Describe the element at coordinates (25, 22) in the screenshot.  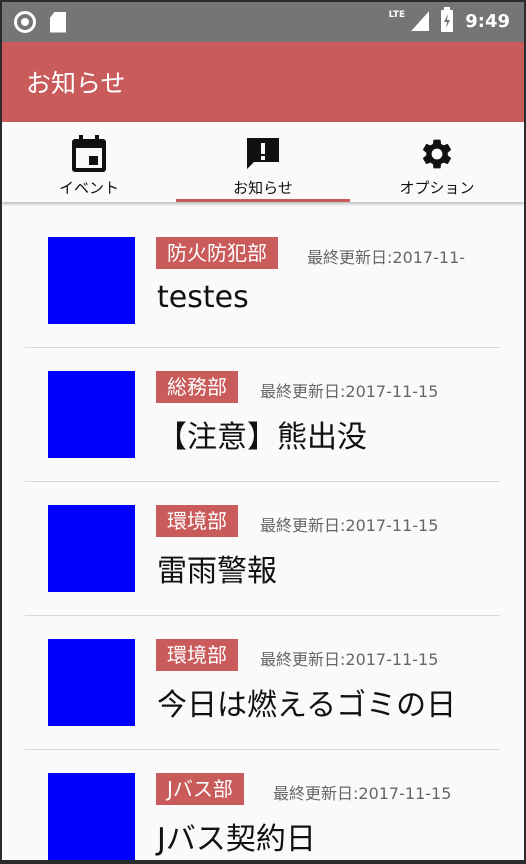
I see `record-icon` at that location.